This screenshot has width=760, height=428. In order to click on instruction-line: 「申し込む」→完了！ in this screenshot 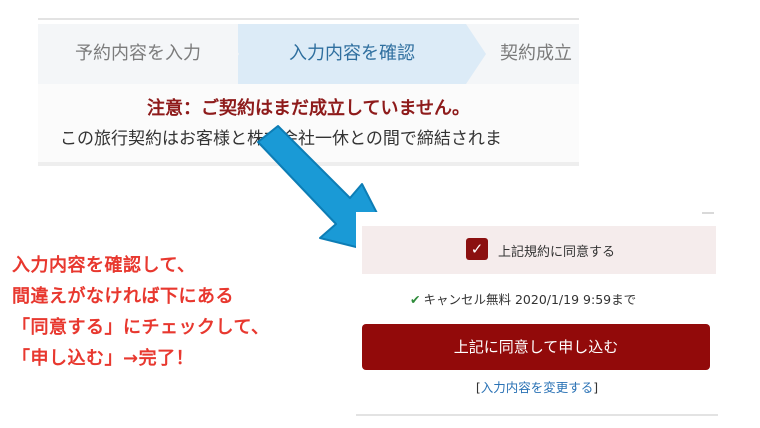, I will do `click(103, 358)`.